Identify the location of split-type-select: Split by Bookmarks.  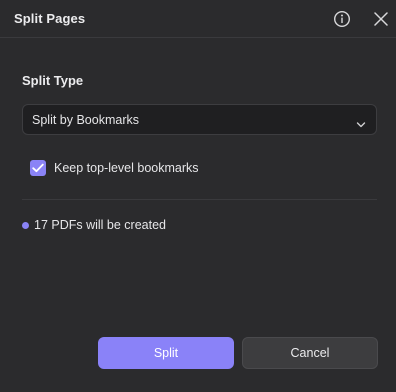
(199, 119).